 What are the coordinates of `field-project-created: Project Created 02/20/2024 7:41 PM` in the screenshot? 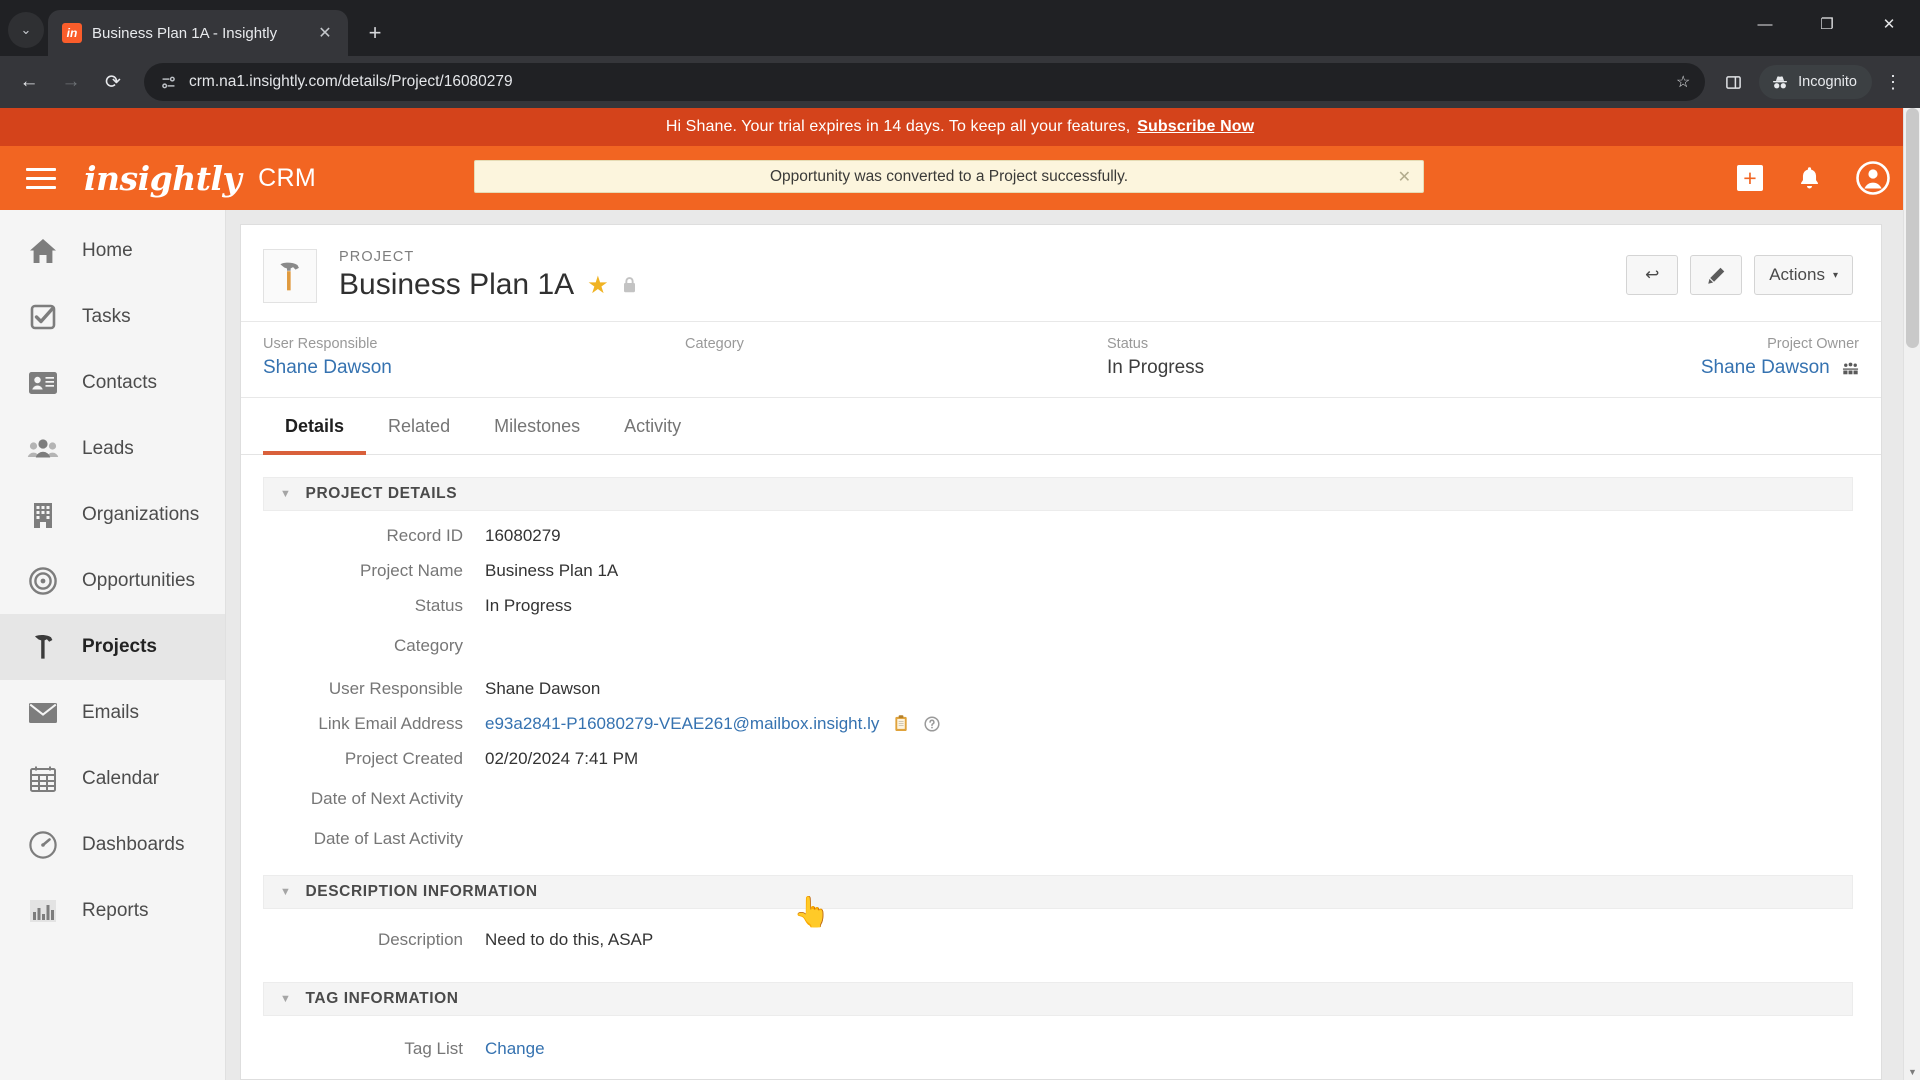 It's located at (1058, 758).